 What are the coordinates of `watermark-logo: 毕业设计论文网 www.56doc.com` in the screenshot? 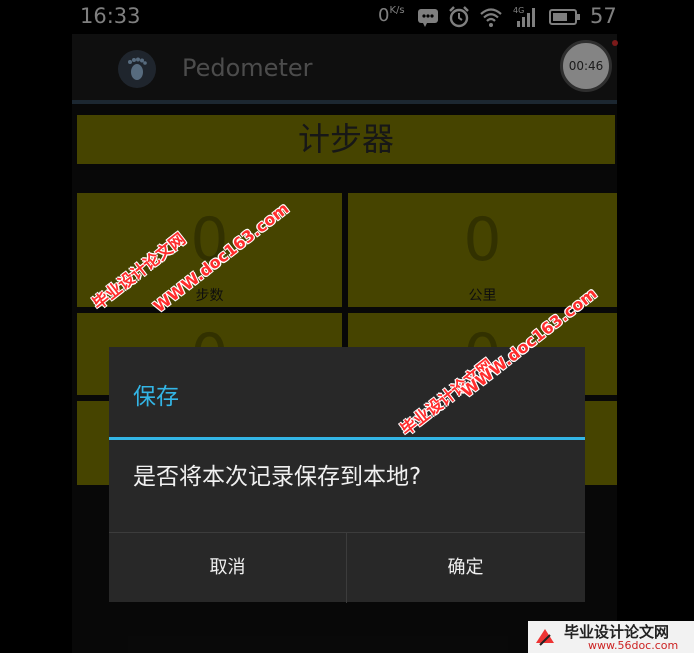 It's located at (611, 637).